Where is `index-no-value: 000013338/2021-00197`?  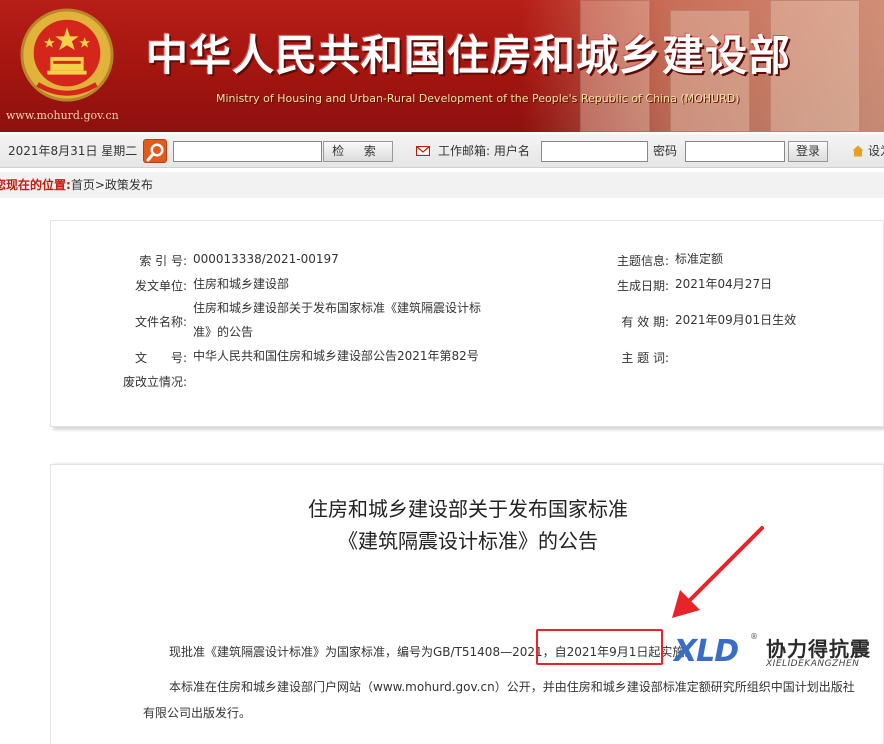 index-no-value: 000013338/2021-00197 is located at coordinates (266, 259).